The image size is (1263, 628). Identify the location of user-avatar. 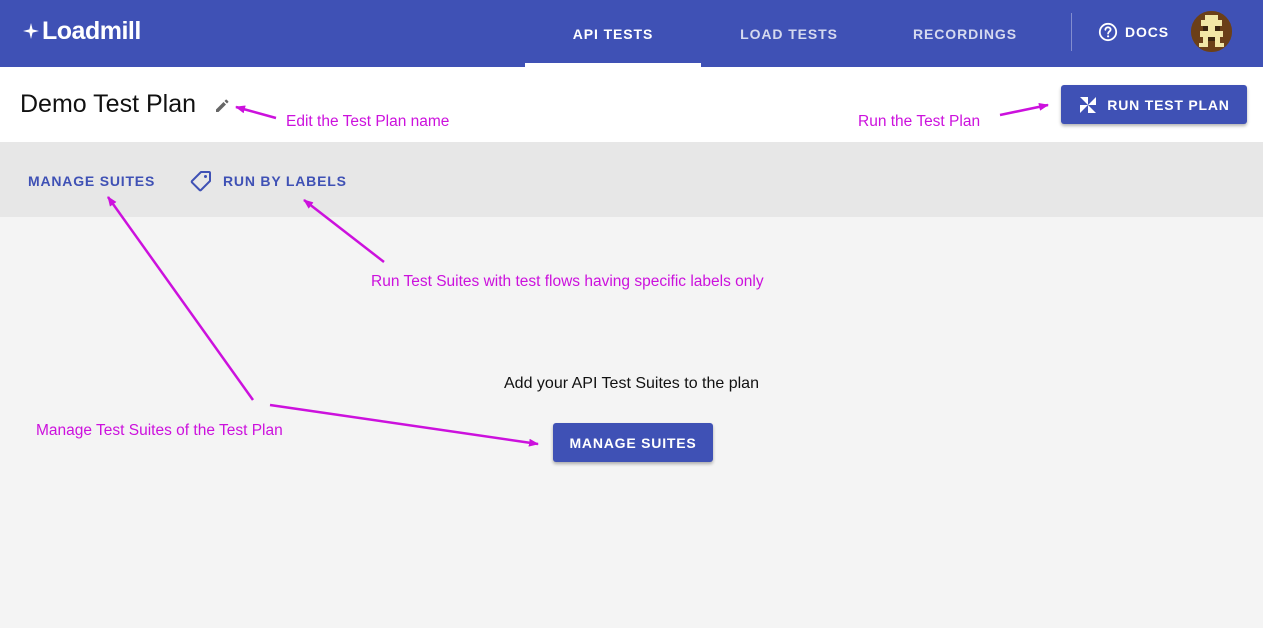
(1211, 31).